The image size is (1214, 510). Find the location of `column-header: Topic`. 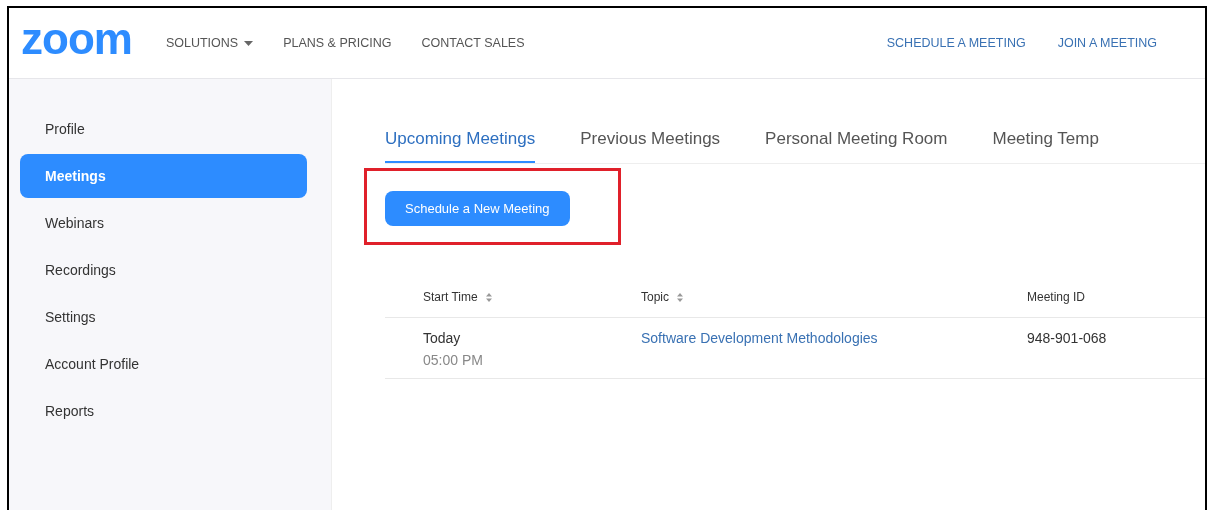

column-header: Topic is located at coordinates (655, 297).